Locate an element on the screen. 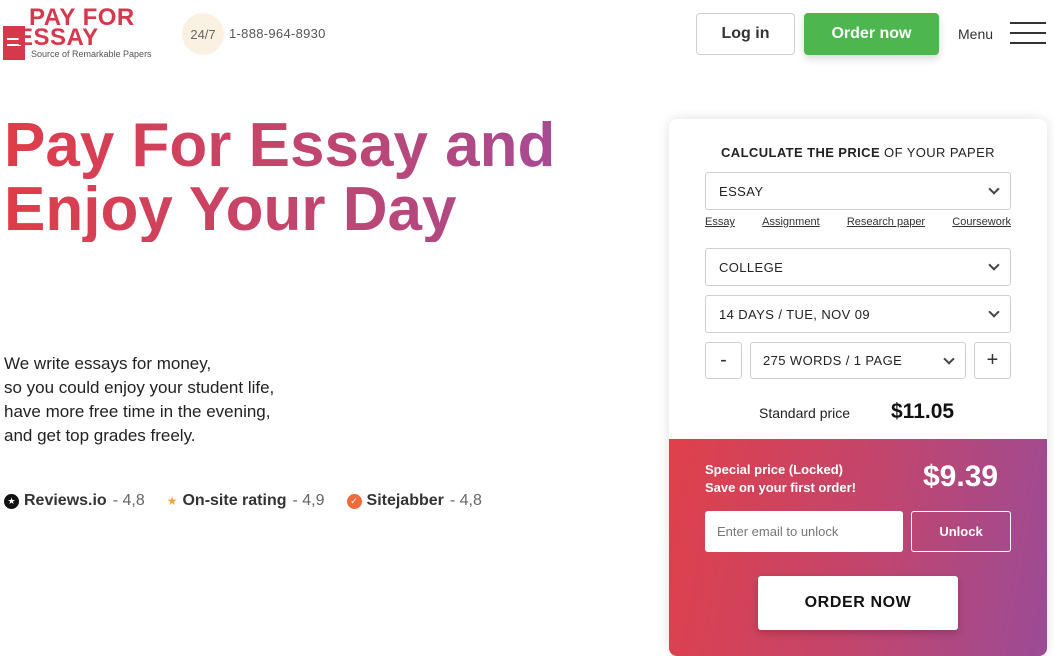 This screenshot has height=656, width=1054. hamburger-menu-icon is located at coordinates (1028, 34).